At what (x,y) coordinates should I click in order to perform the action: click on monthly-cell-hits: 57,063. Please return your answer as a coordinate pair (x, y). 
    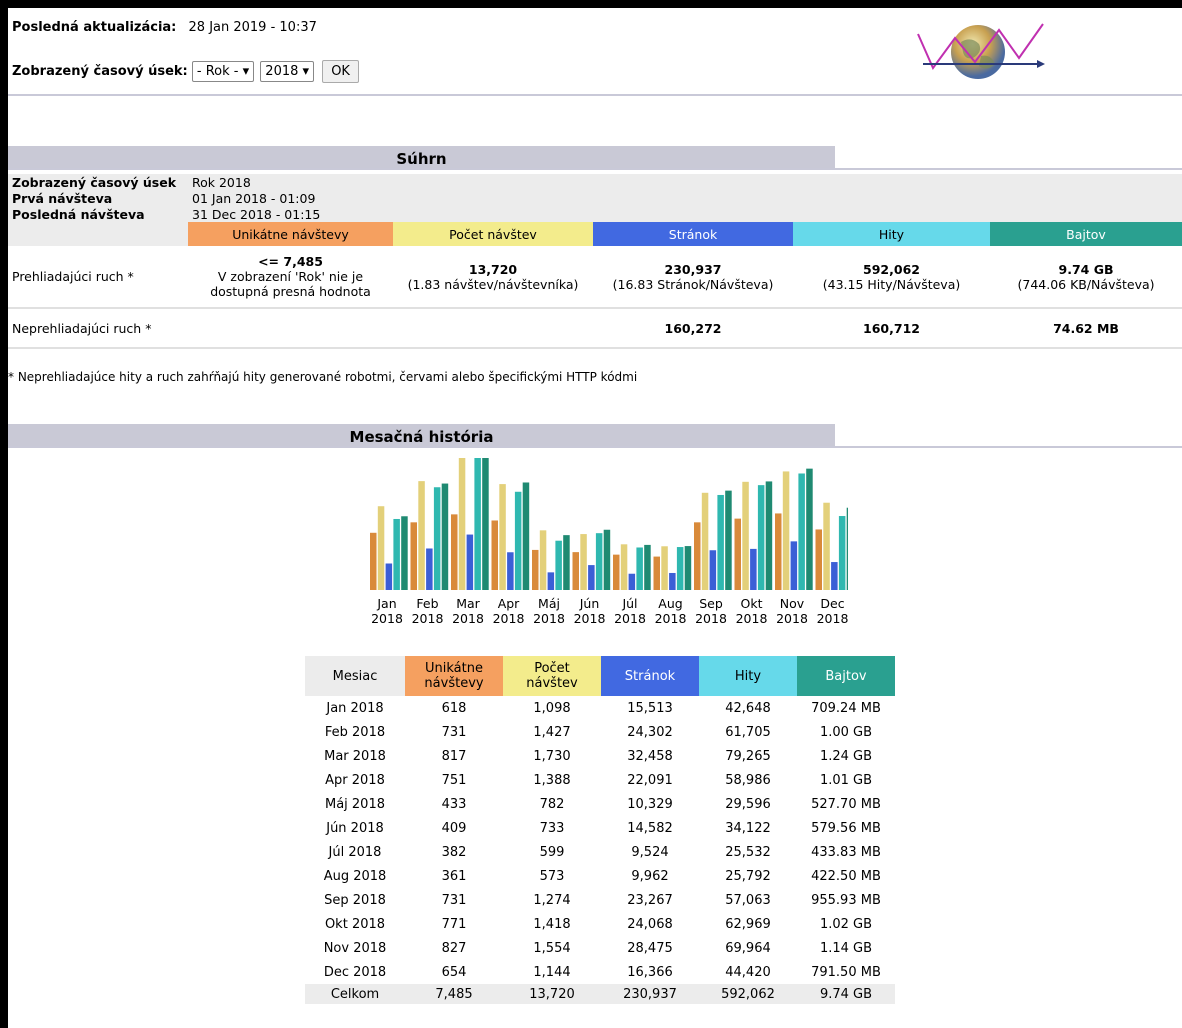
    Looking at the image, I should click on (748, 900).